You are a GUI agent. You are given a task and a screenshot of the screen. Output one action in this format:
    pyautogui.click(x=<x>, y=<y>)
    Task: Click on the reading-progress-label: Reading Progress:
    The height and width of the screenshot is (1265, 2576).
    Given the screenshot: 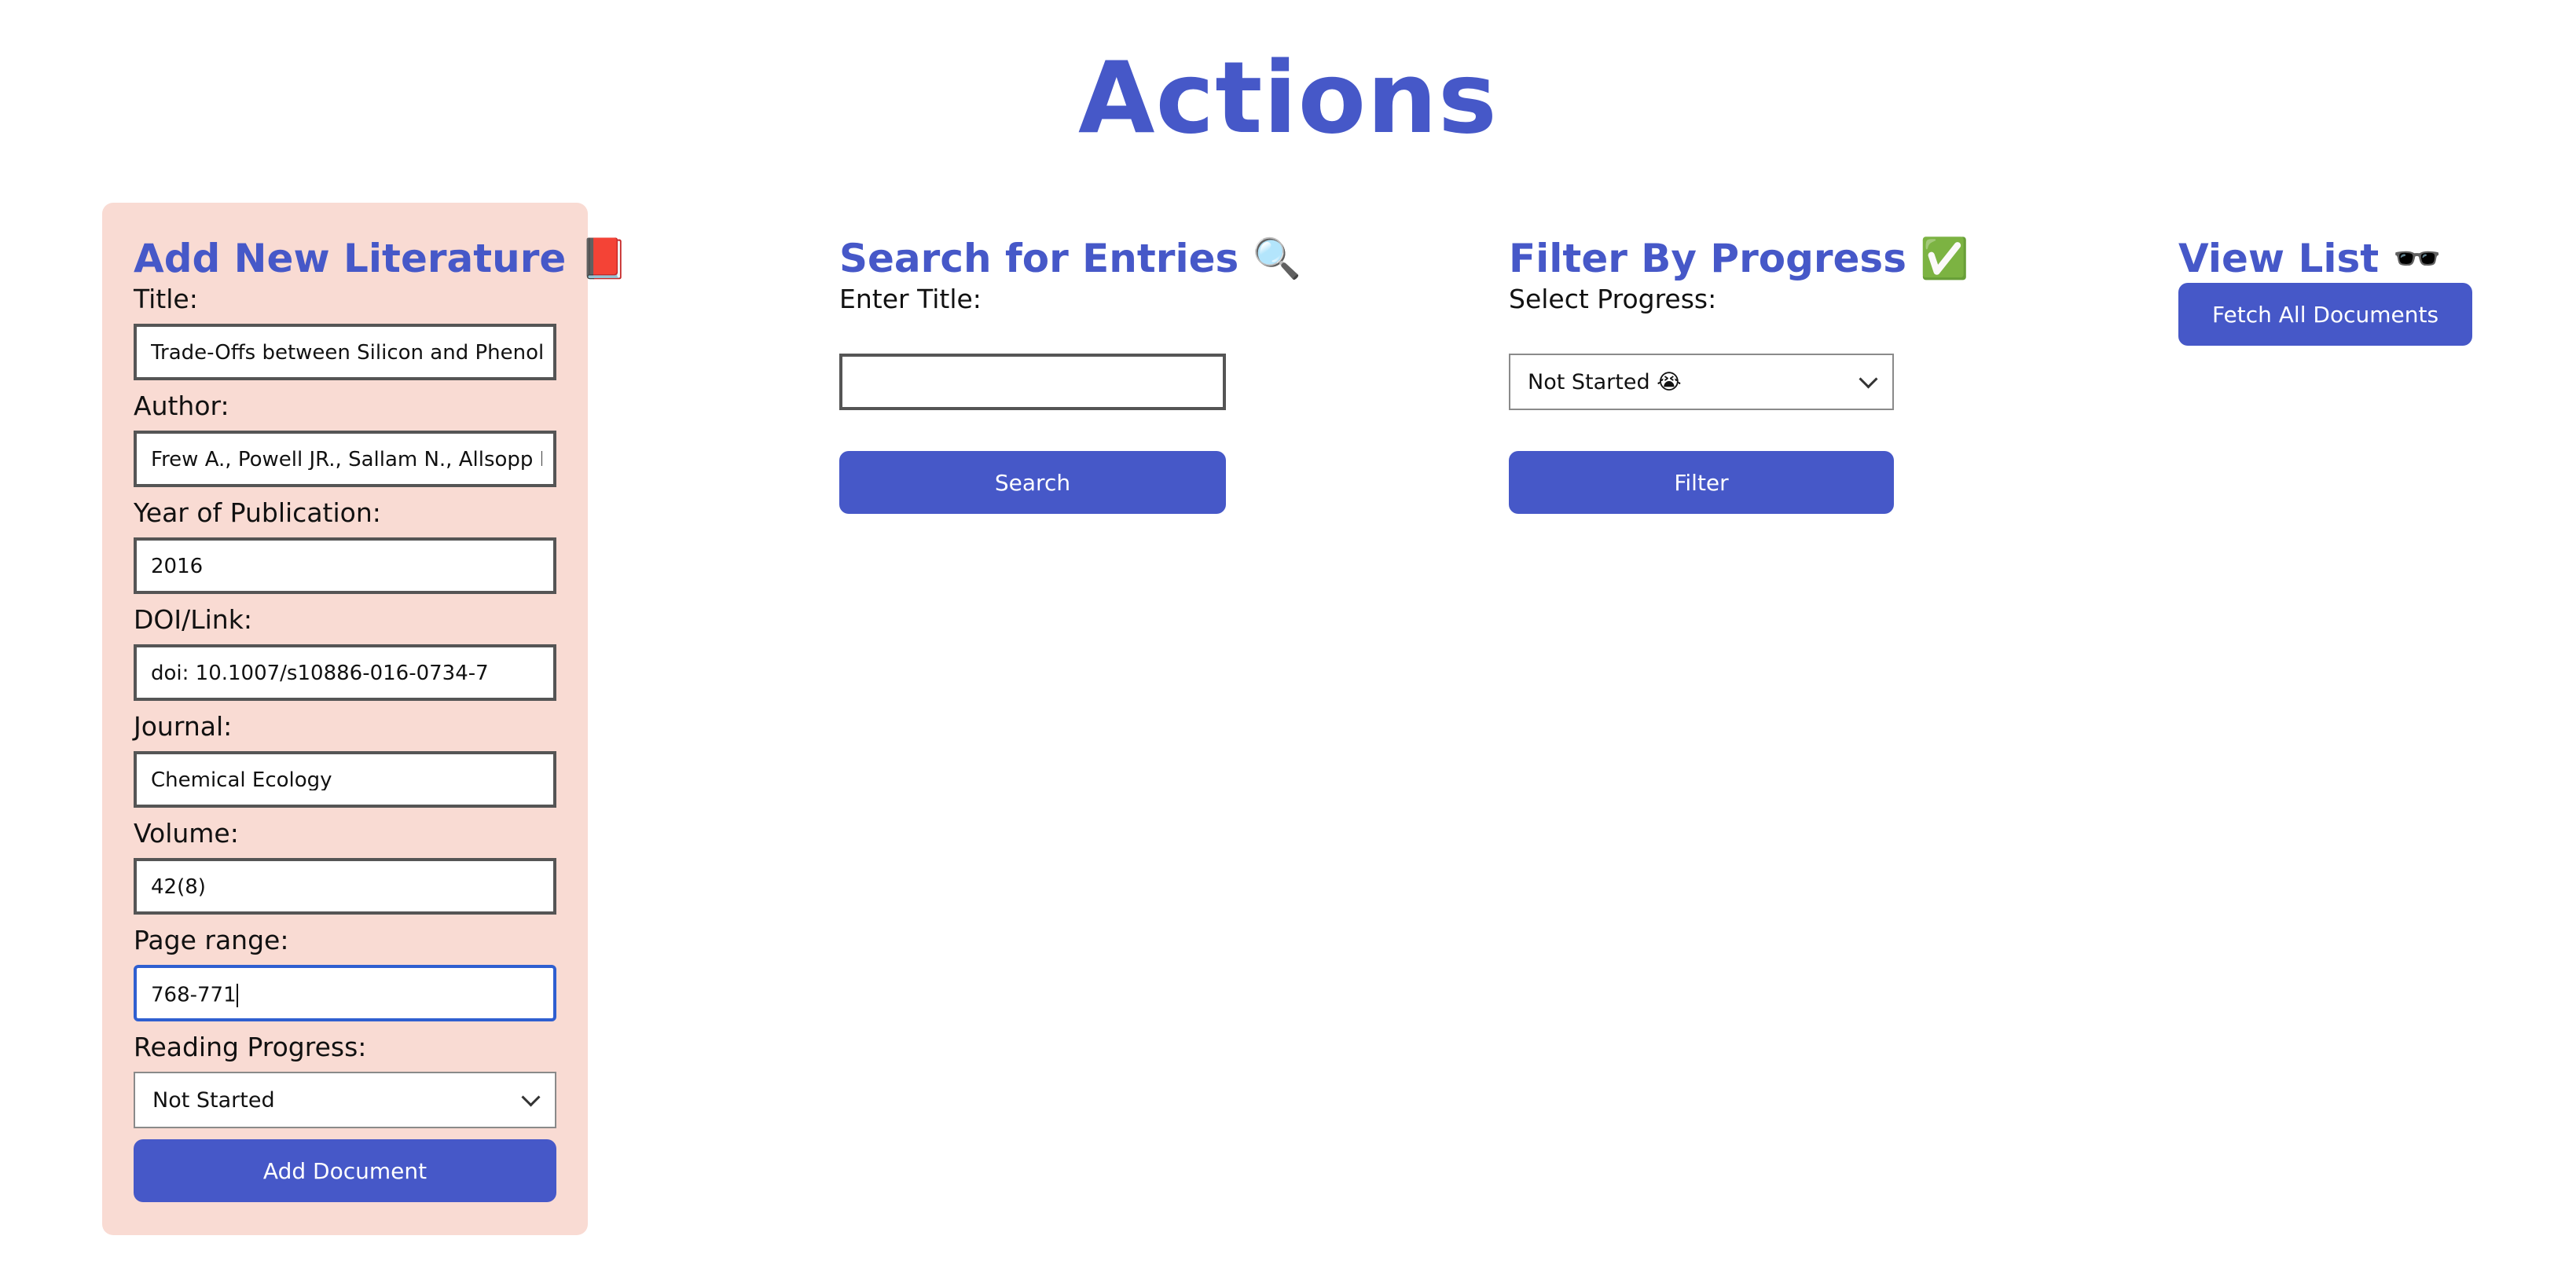 What is the action you would take?
    pyautogui.click(x=250, y=1047)
    